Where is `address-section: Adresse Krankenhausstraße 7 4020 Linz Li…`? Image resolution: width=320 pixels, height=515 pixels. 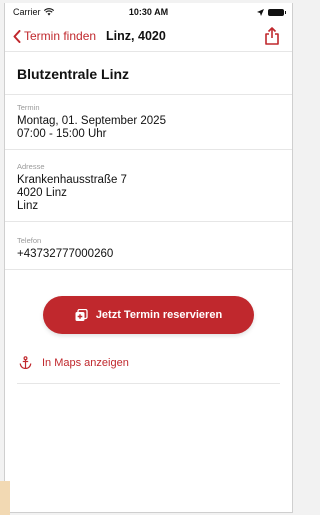 address-section: Adresse Krankenhausstraße 7 4020 Linz Li… is located at coordinates (148, 186).